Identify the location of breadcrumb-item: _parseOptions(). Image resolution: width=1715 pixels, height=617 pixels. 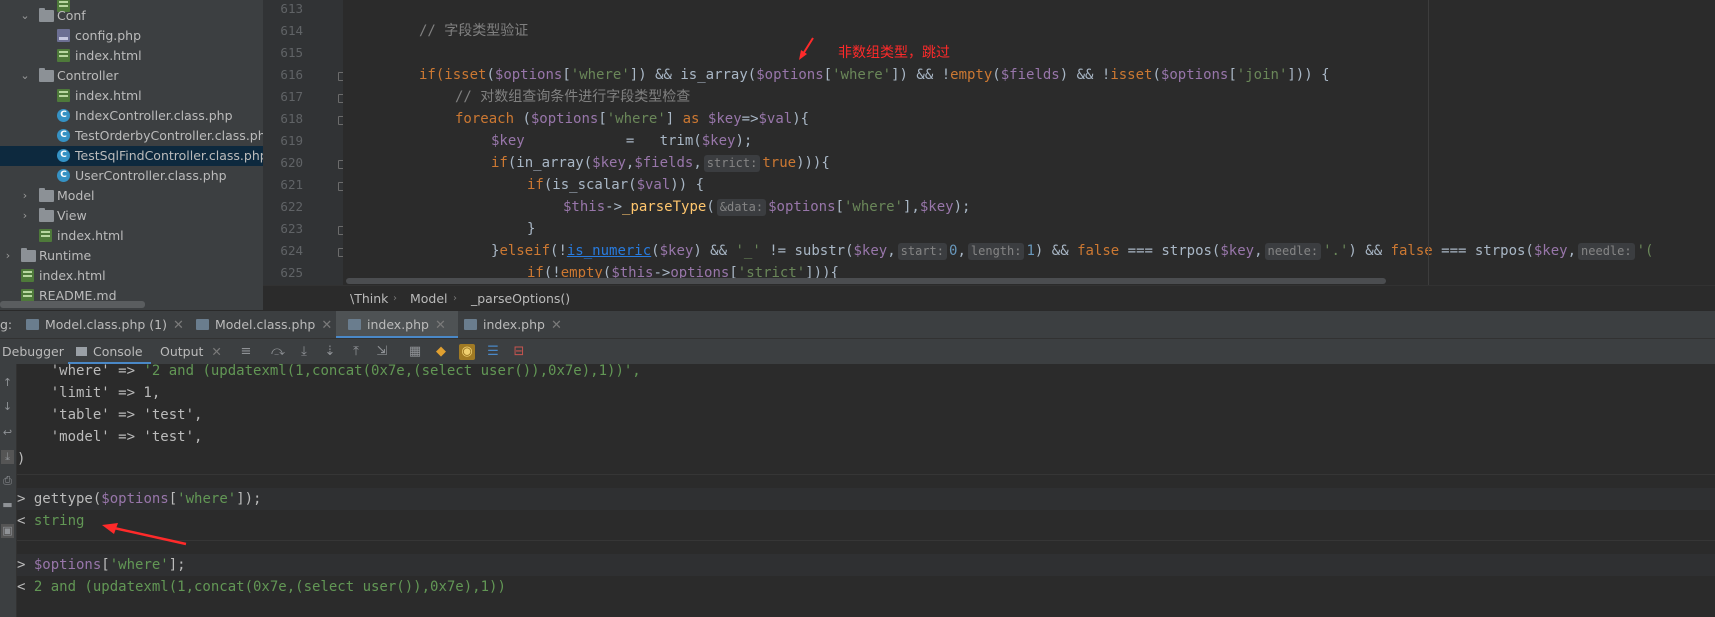
(520, 298).